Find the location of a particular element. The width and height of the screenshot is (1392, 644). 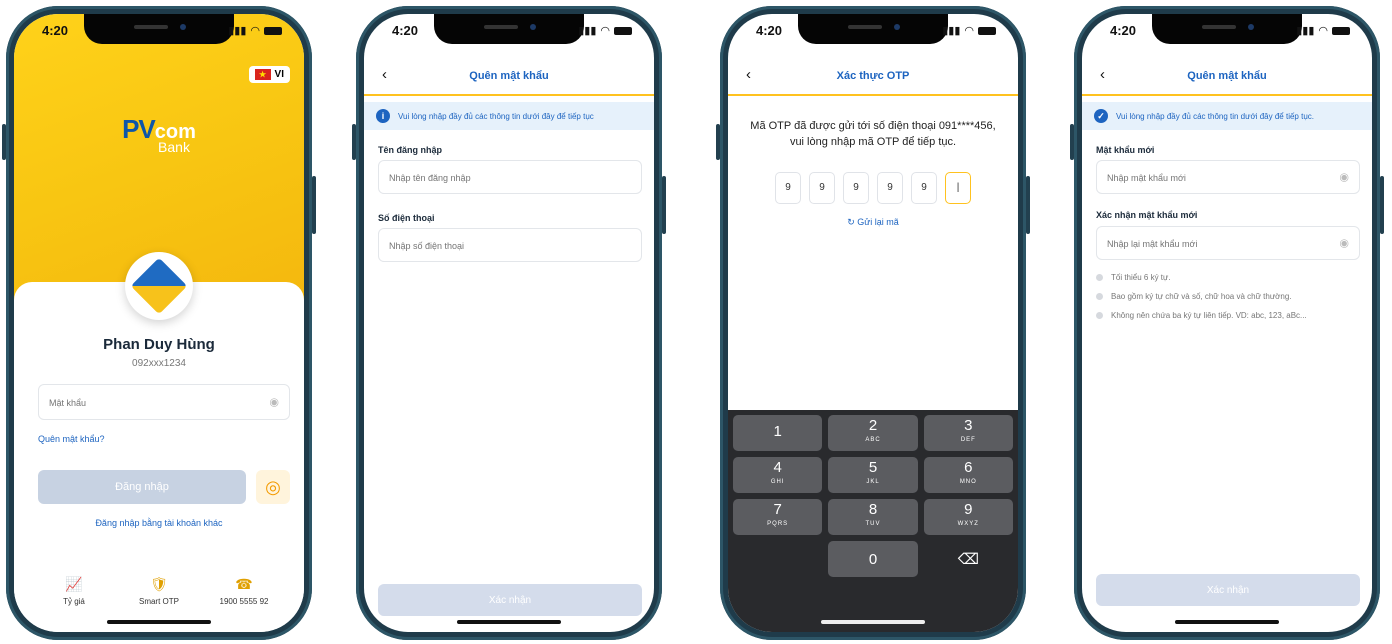

phone-field is located at coordinates (510, 245).